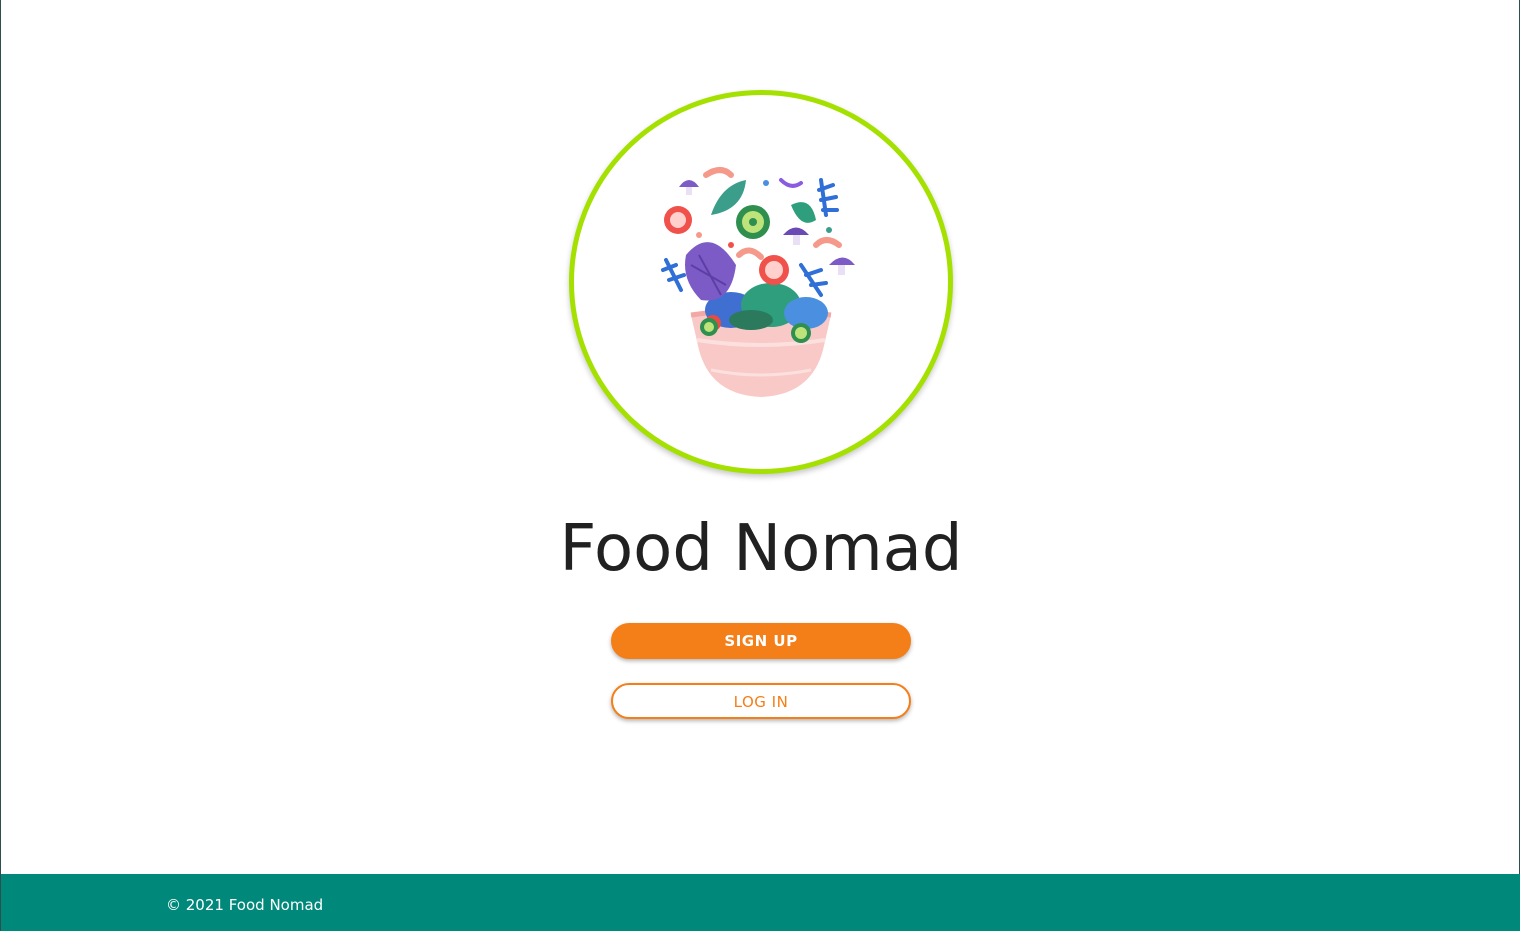 The width and height of the screenshot is (1520, 931). I want to click on sign-up-button: SIGN UP, so click(761, 641).